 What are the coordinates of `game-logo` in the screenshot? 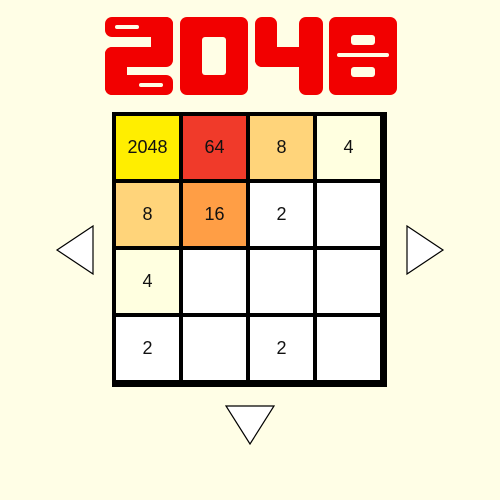 It's located at (251, 56).